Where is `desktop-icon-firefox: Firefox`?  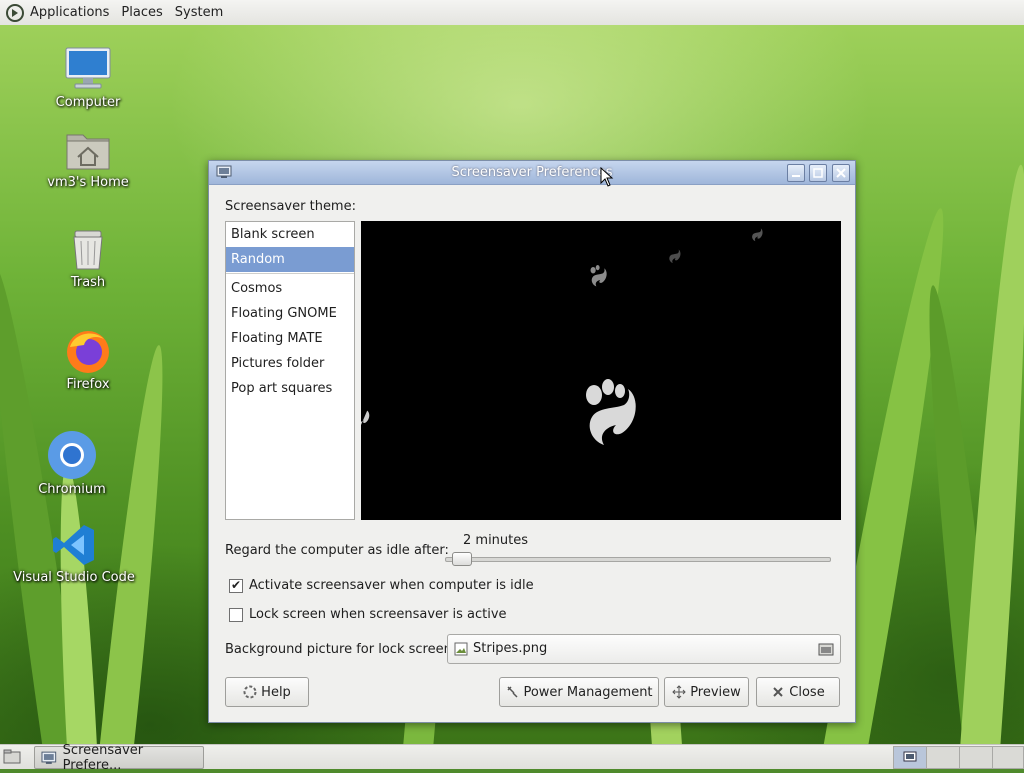 desktop-icon-firefox: Firefox is located at coordinates (88, 359).